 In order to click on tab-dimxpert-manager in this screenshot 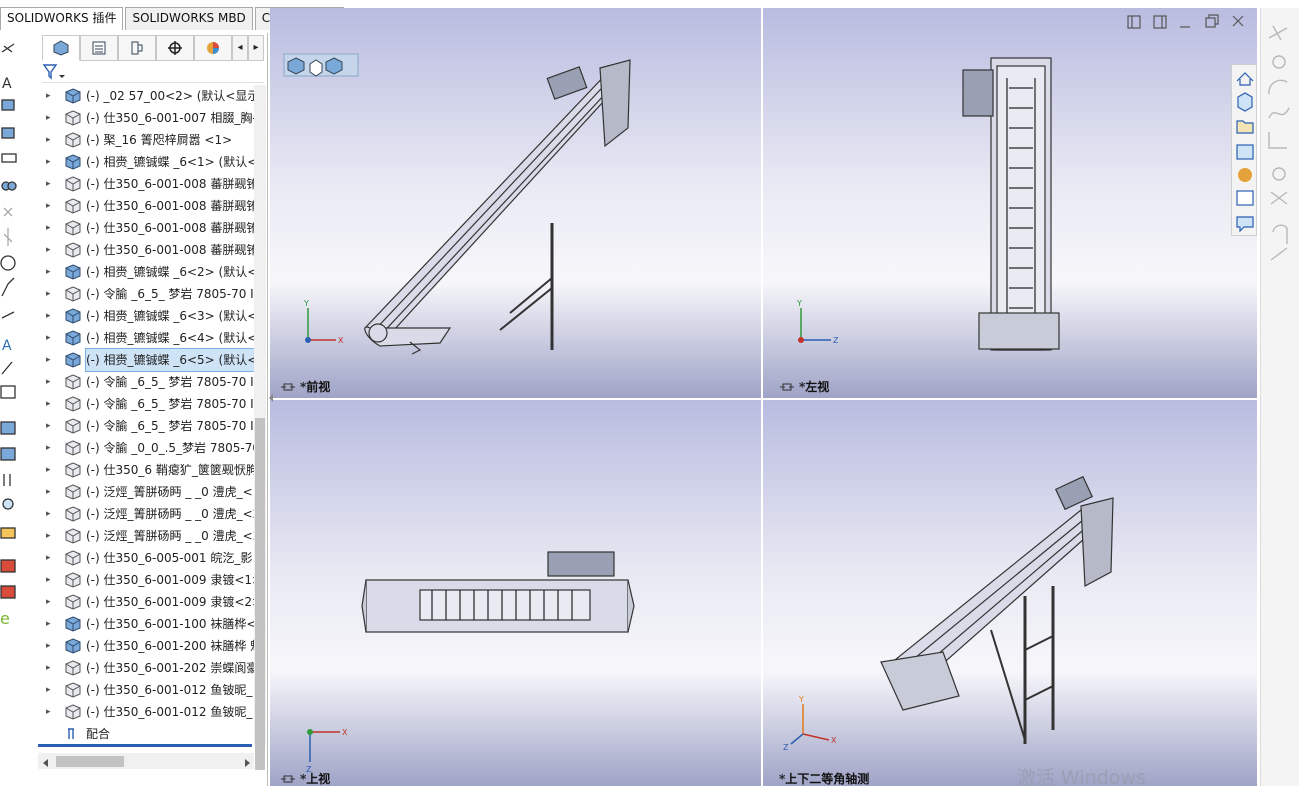, I will do `click(175, 48)`.